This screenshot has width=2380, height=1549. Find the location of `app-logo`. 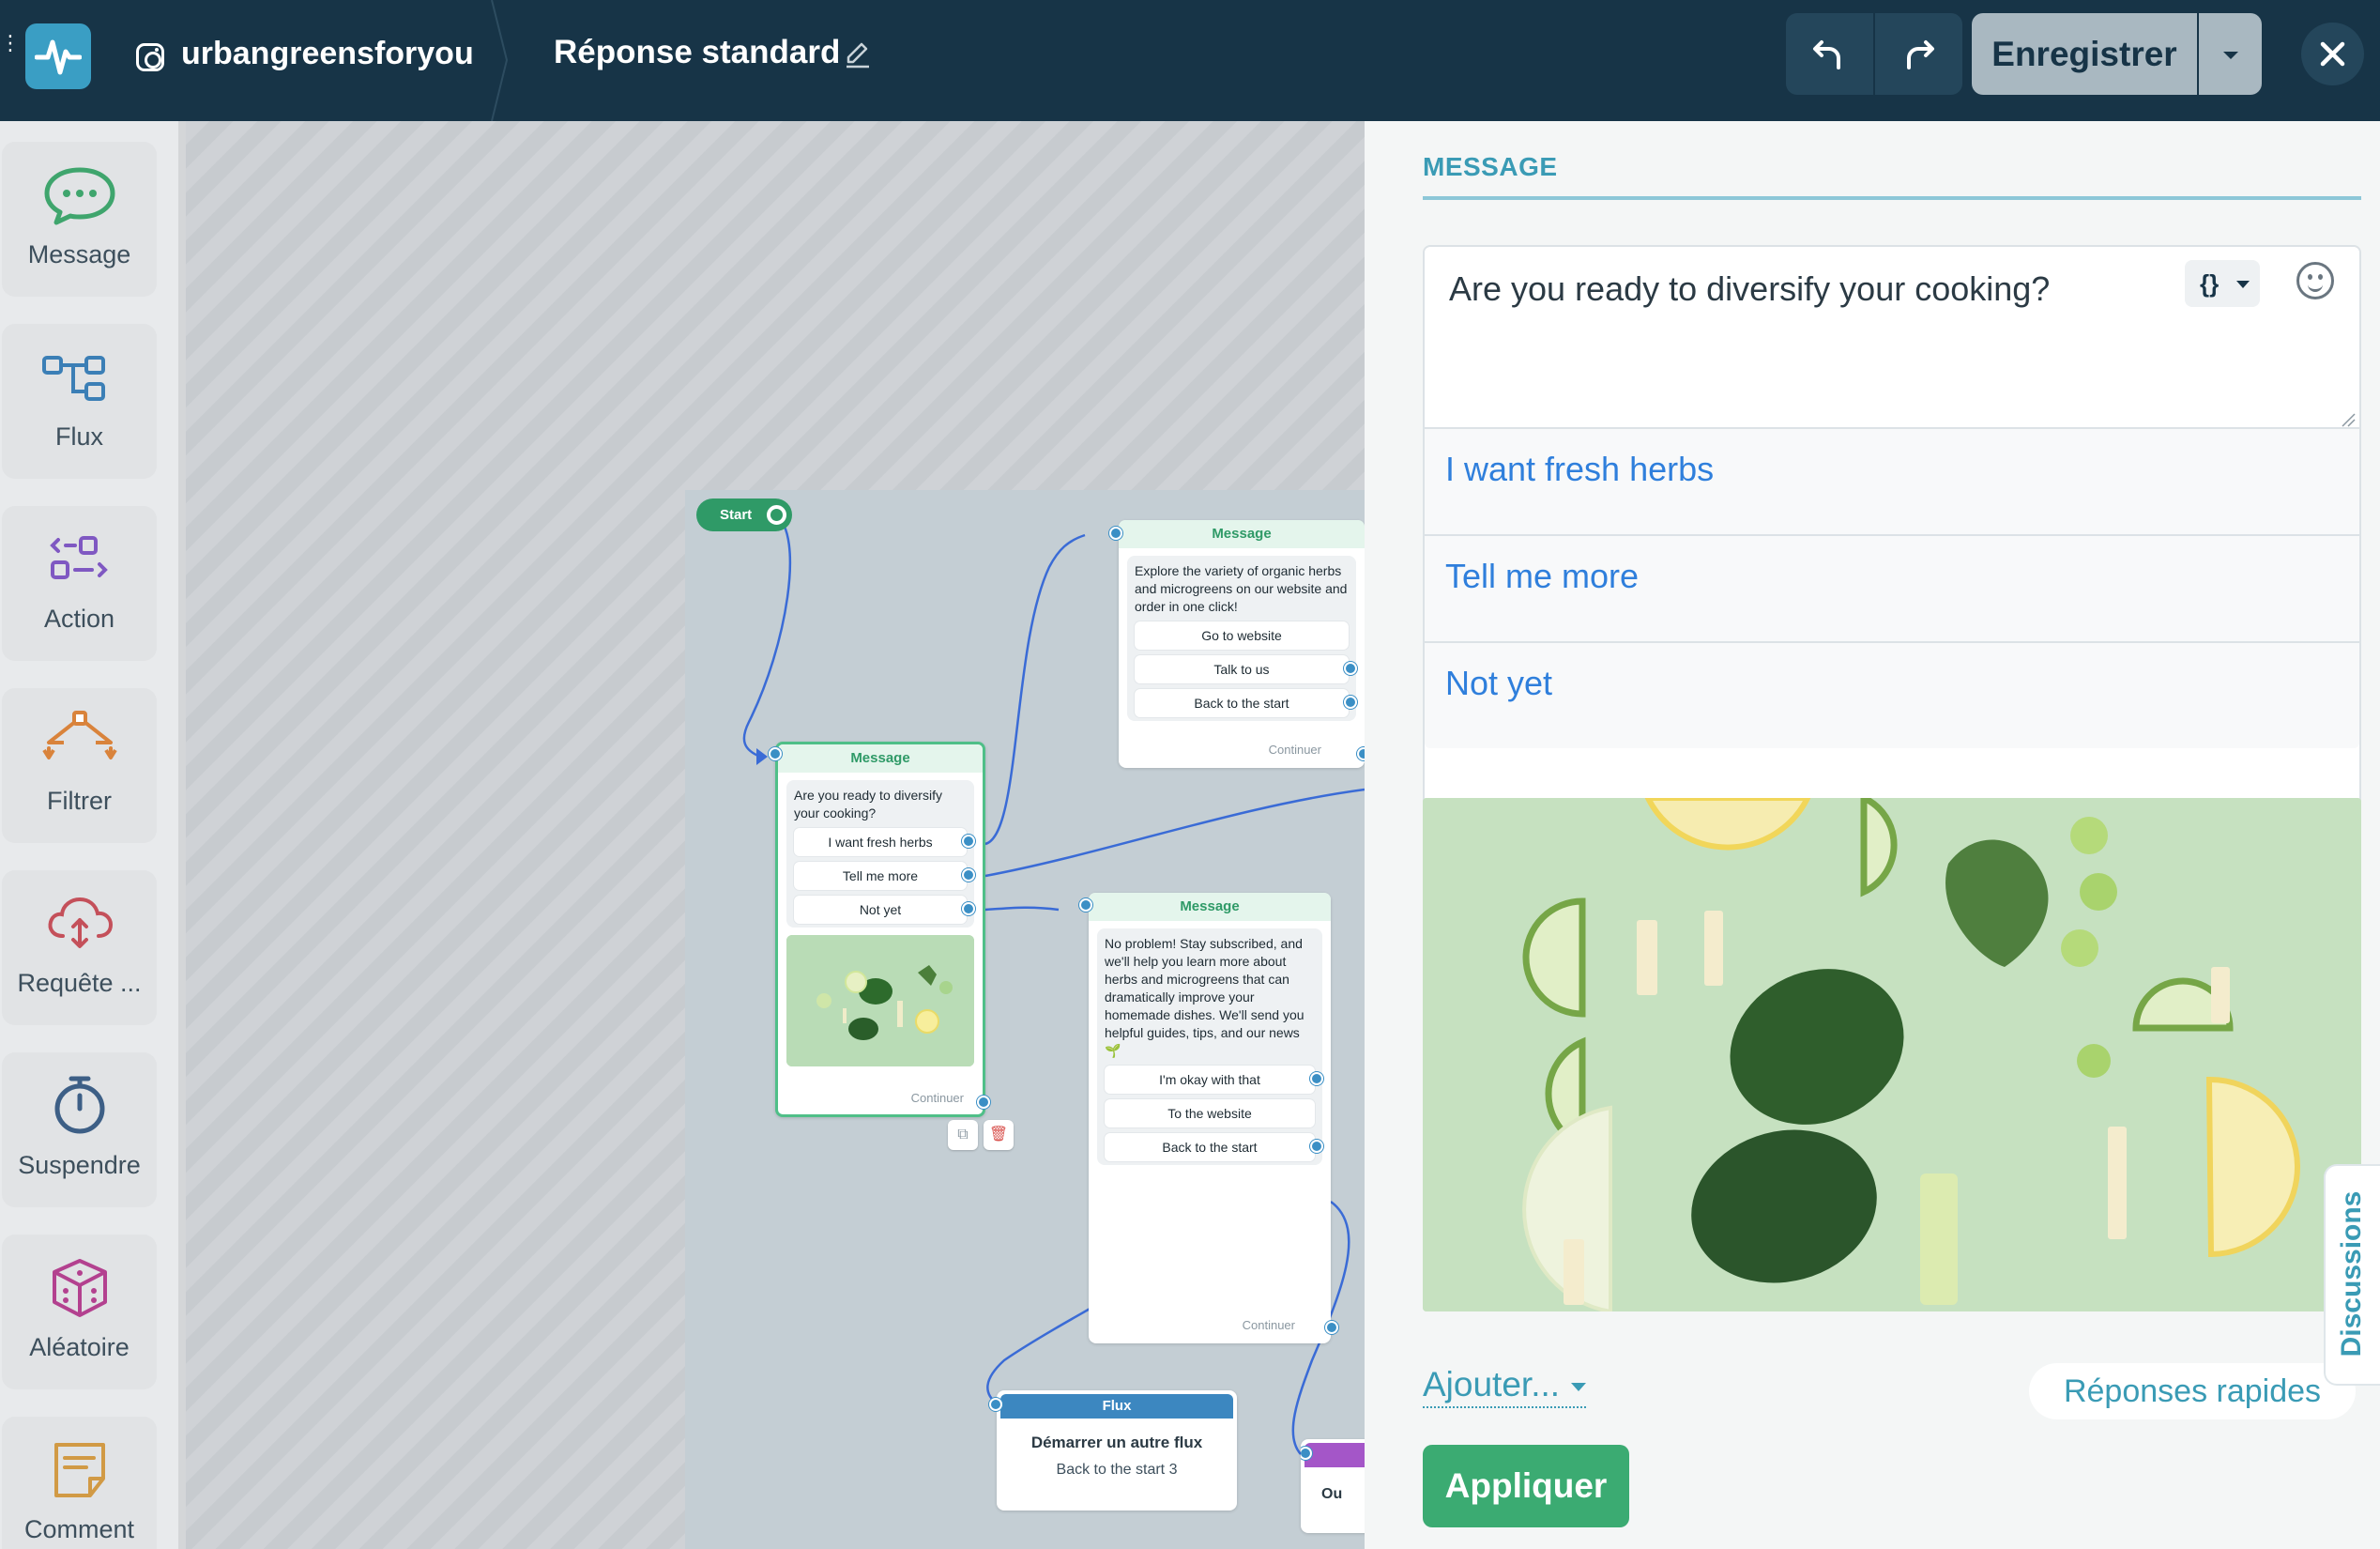

app-logo is located at coordinates (58, 56).